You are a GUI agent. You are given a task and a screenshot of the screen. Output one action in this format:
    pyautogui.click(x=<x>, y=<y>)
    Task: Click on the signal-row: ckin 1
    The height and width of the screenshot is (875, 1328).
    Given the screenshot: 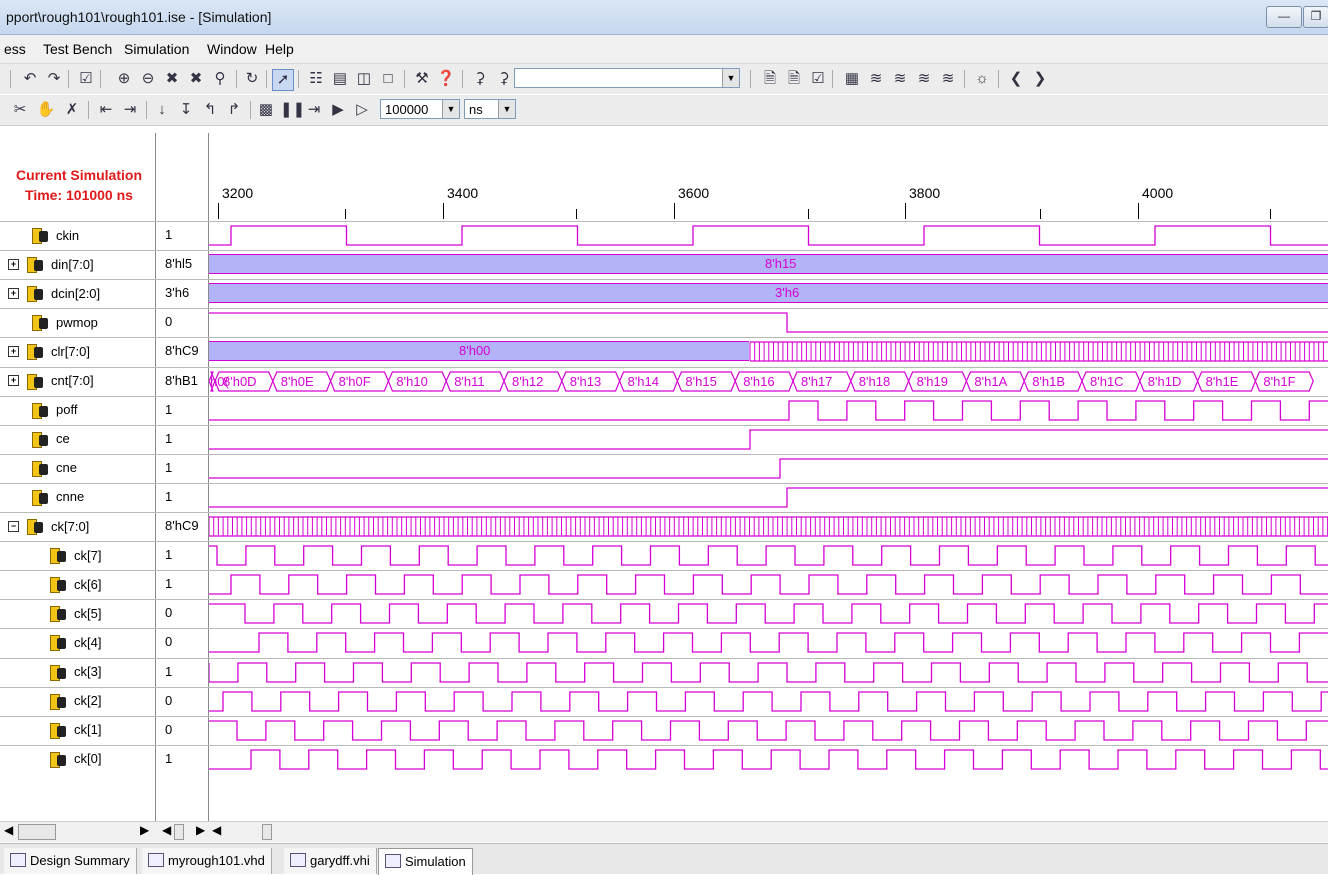 What is the action you would take?
    pyautogui.click(x=664, y=235)
    